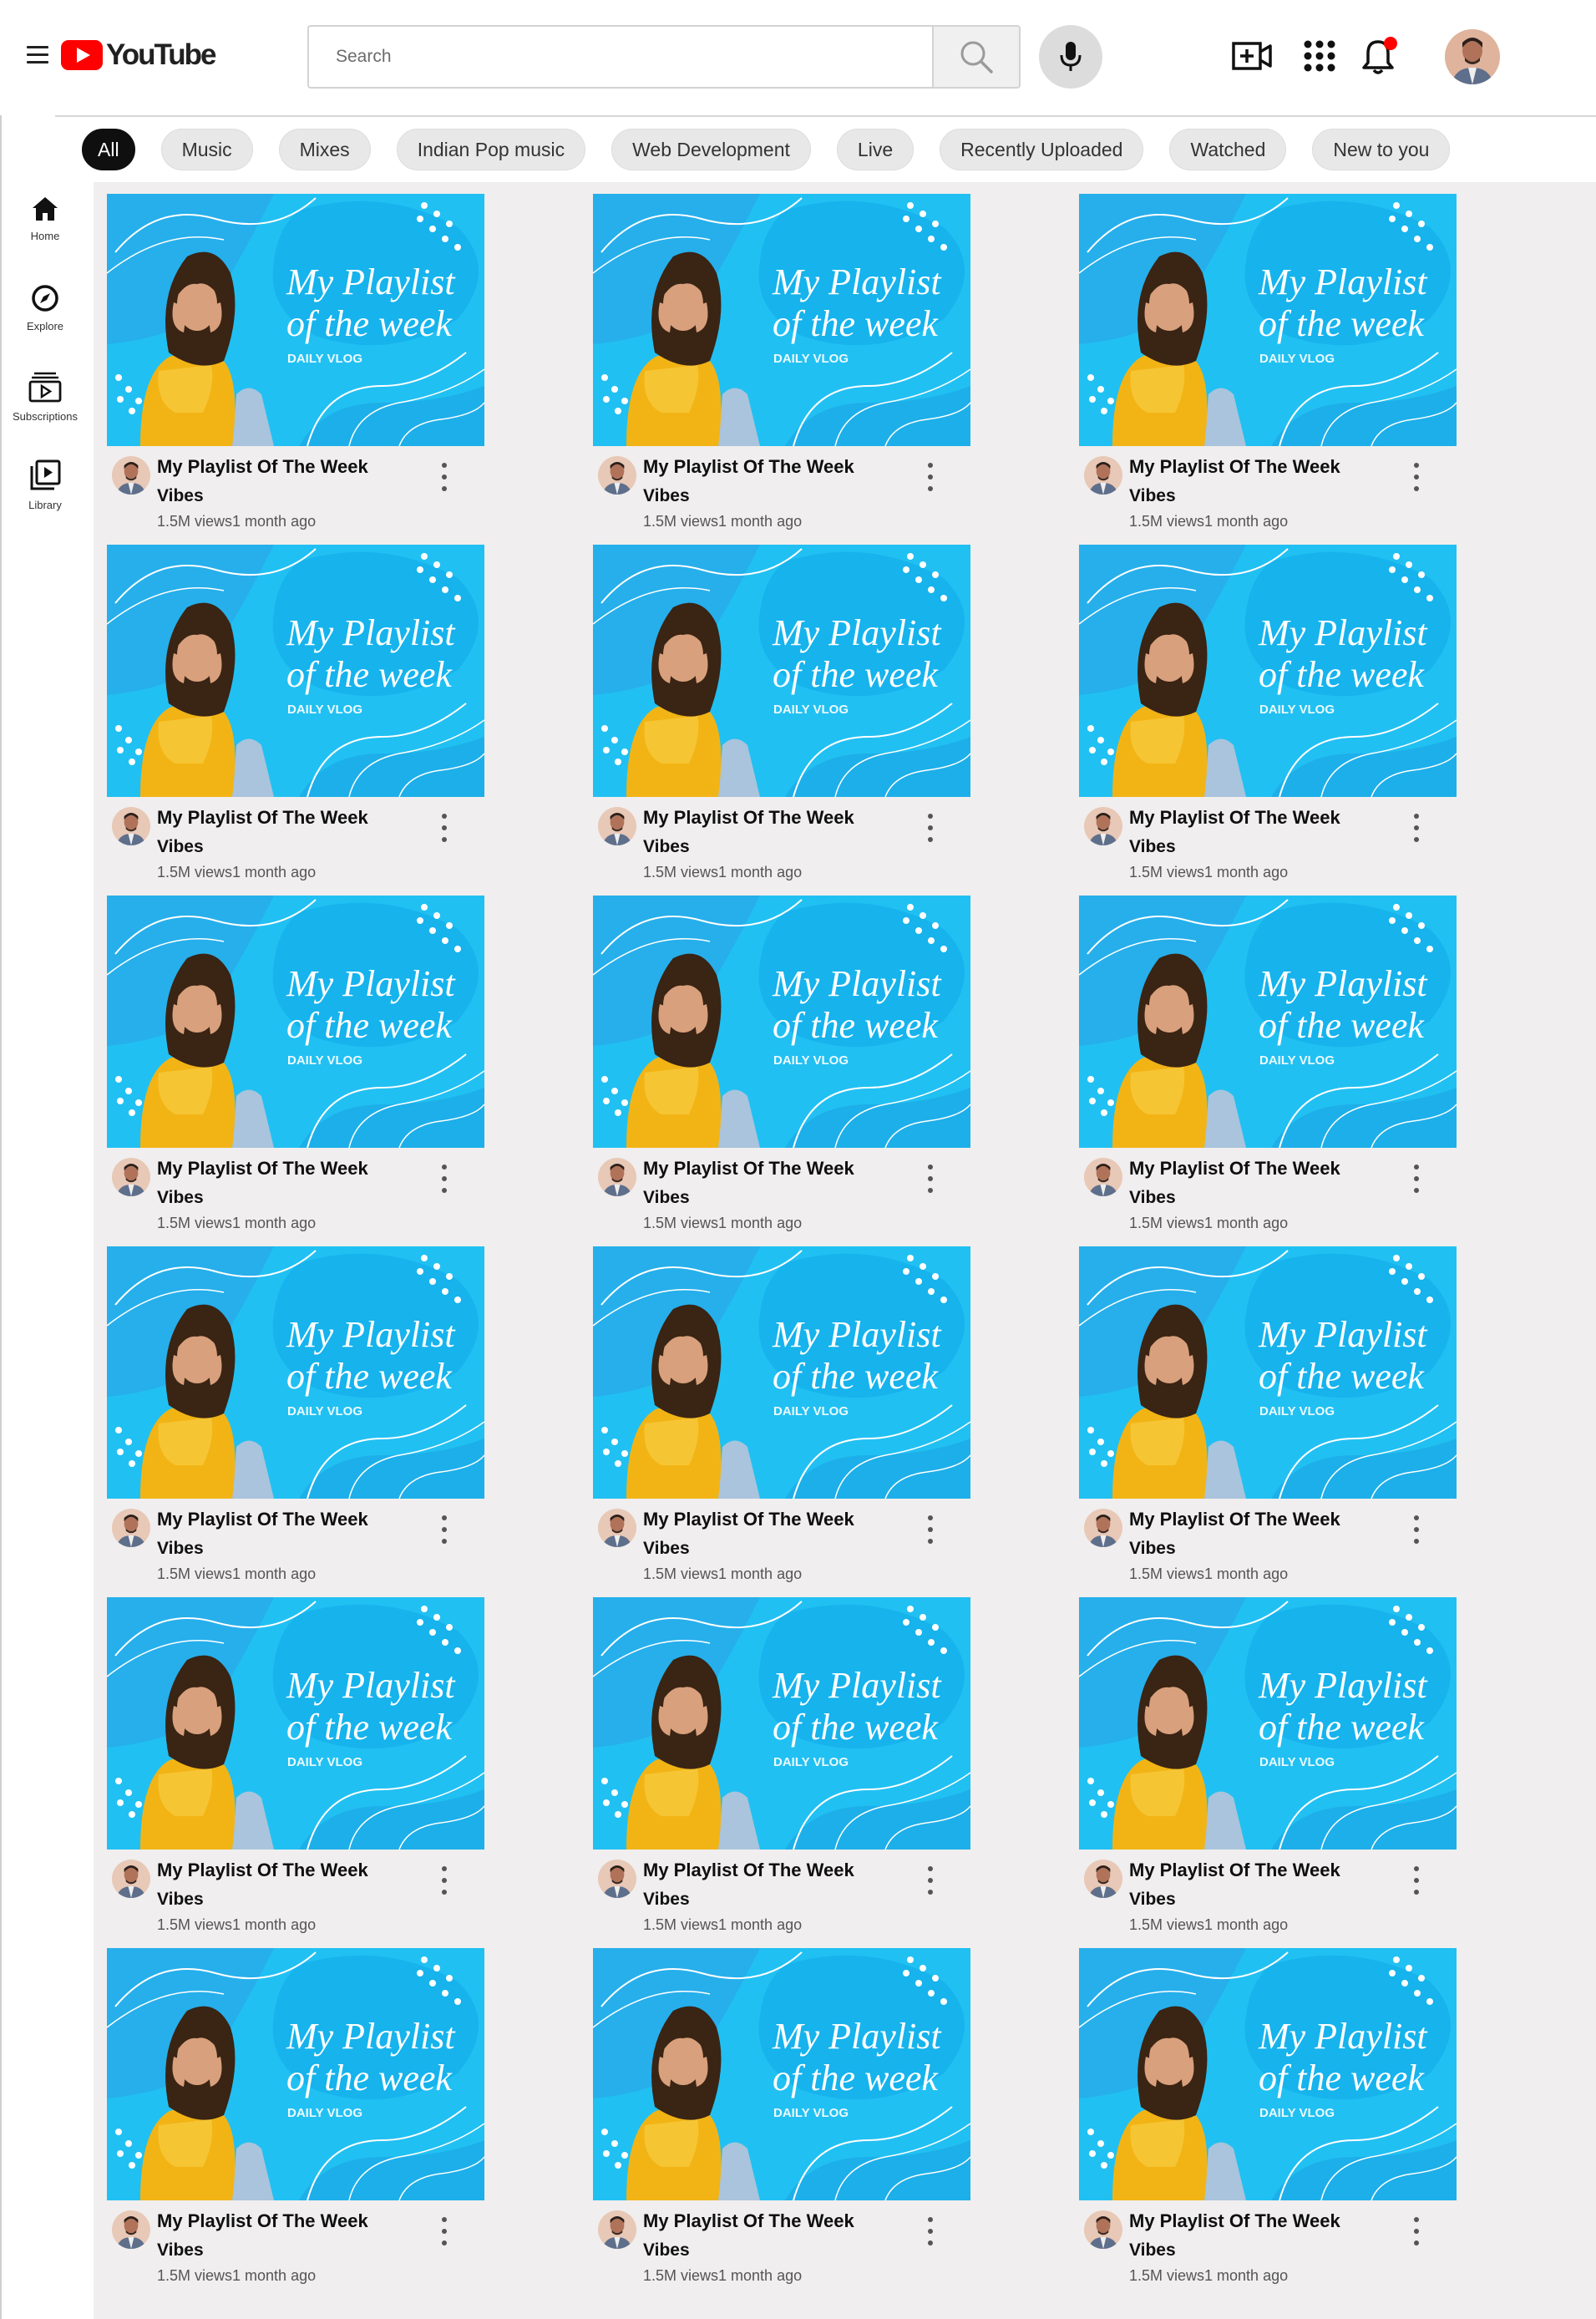 The height and width of the screenshot is (2319, 1596). I want to click on chip-watched: Watched, so click(1228, 150).